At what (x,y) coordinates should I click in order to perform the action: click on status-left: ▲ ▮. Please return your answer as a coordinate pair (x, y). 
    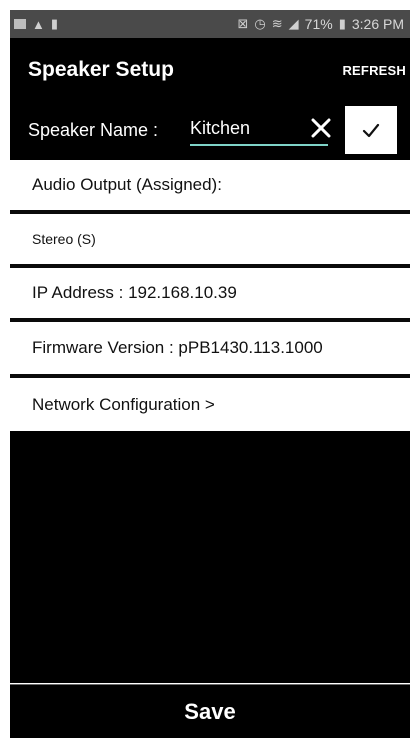
    Looking at the image, I should click on (34, 24).